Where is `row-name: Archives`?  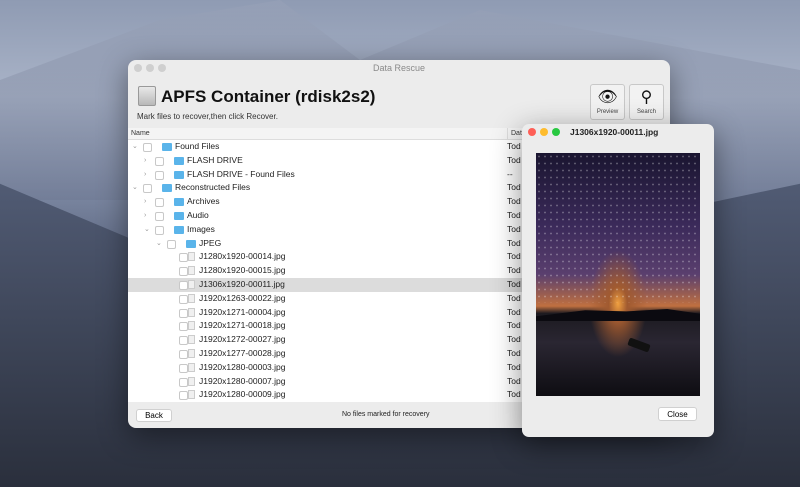
row-name: Archives is located at coordinates (203, 201).